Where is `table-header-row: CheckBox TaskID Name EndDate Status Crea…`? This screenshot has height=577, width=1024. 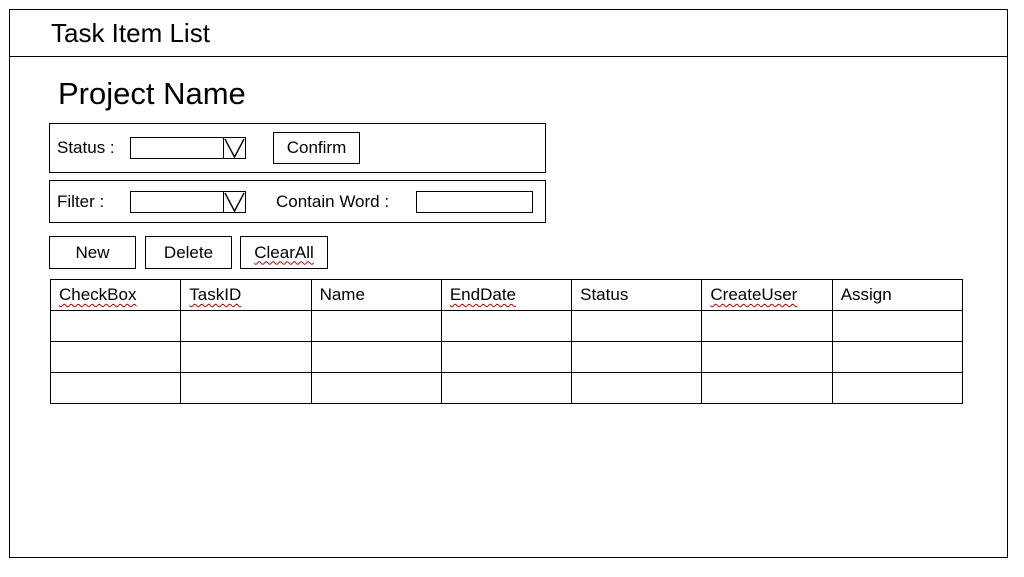
table-header-row: CheckBox TaskID Name EndDate Status Crea… is located at coordinates (506, 295).